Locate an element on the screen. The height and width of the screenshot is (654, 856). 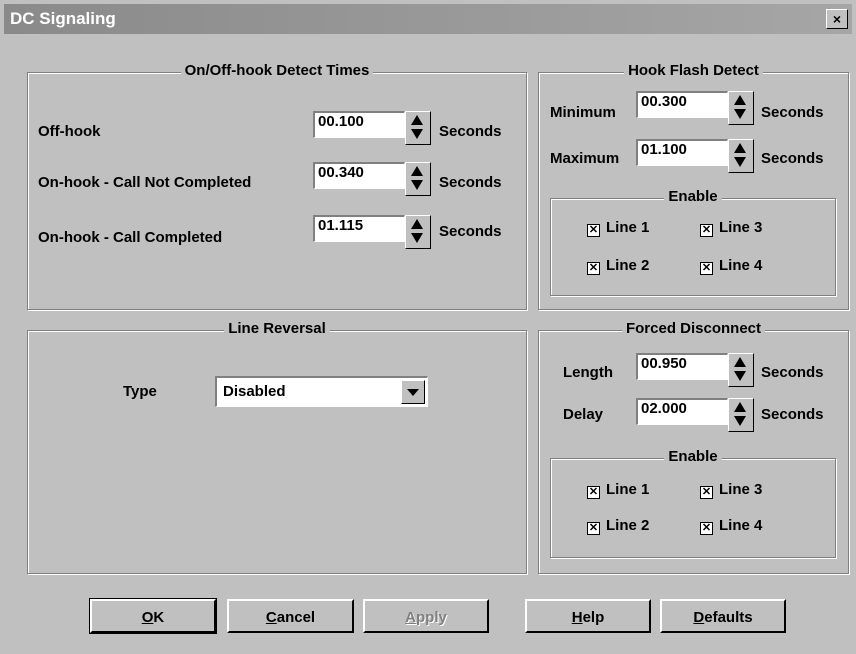
help-label: elp is located at coordinates (593, 617).